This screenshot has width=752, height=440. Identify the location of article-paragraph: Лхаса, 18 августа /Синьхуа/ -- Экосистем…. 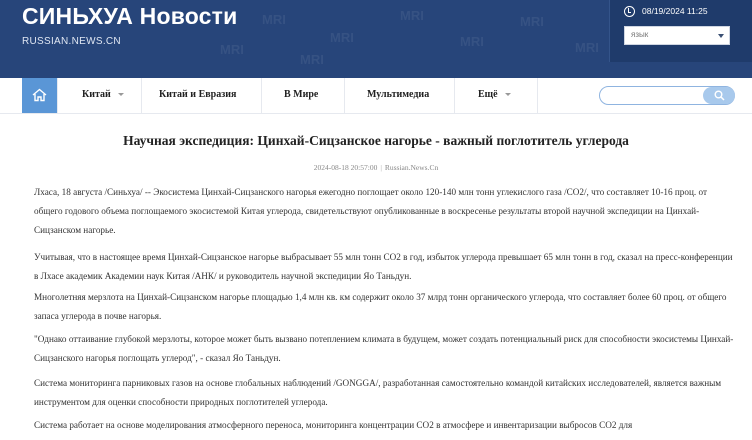
(370, 211).